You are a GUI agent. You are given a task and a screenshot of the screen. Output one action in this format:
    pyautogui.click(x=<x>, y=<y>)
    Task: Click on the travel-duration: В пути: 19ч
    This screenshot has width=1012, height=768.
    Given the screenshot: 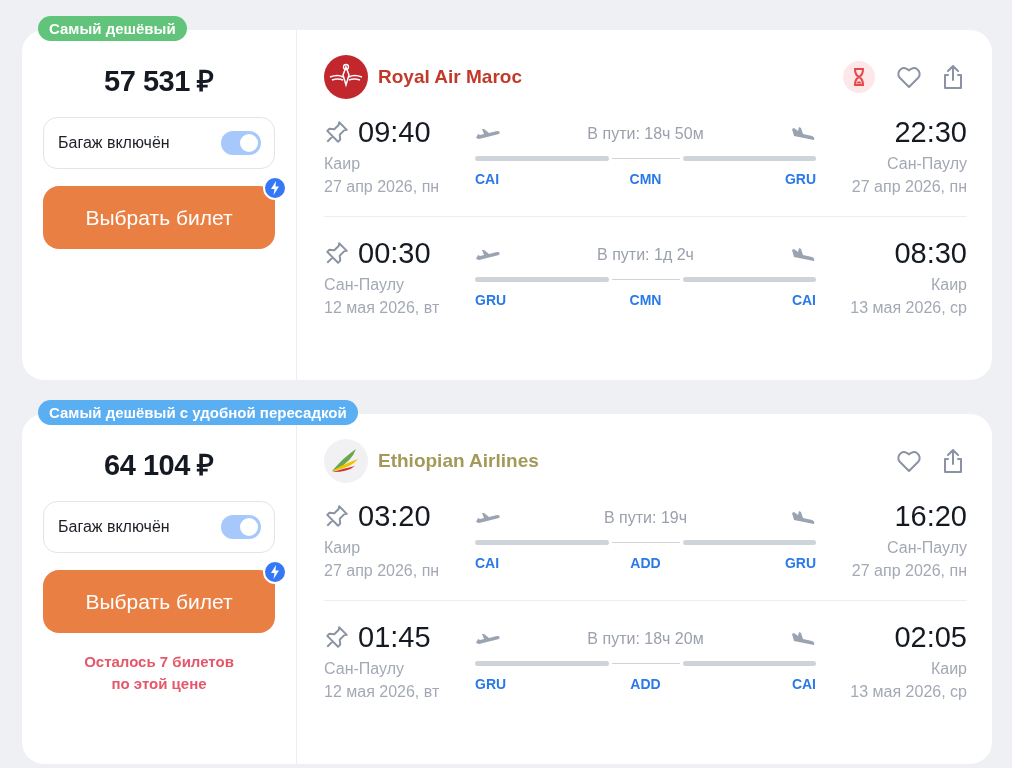 What is the action you would take?
    pyautogui.click(x=645, y=518)
    